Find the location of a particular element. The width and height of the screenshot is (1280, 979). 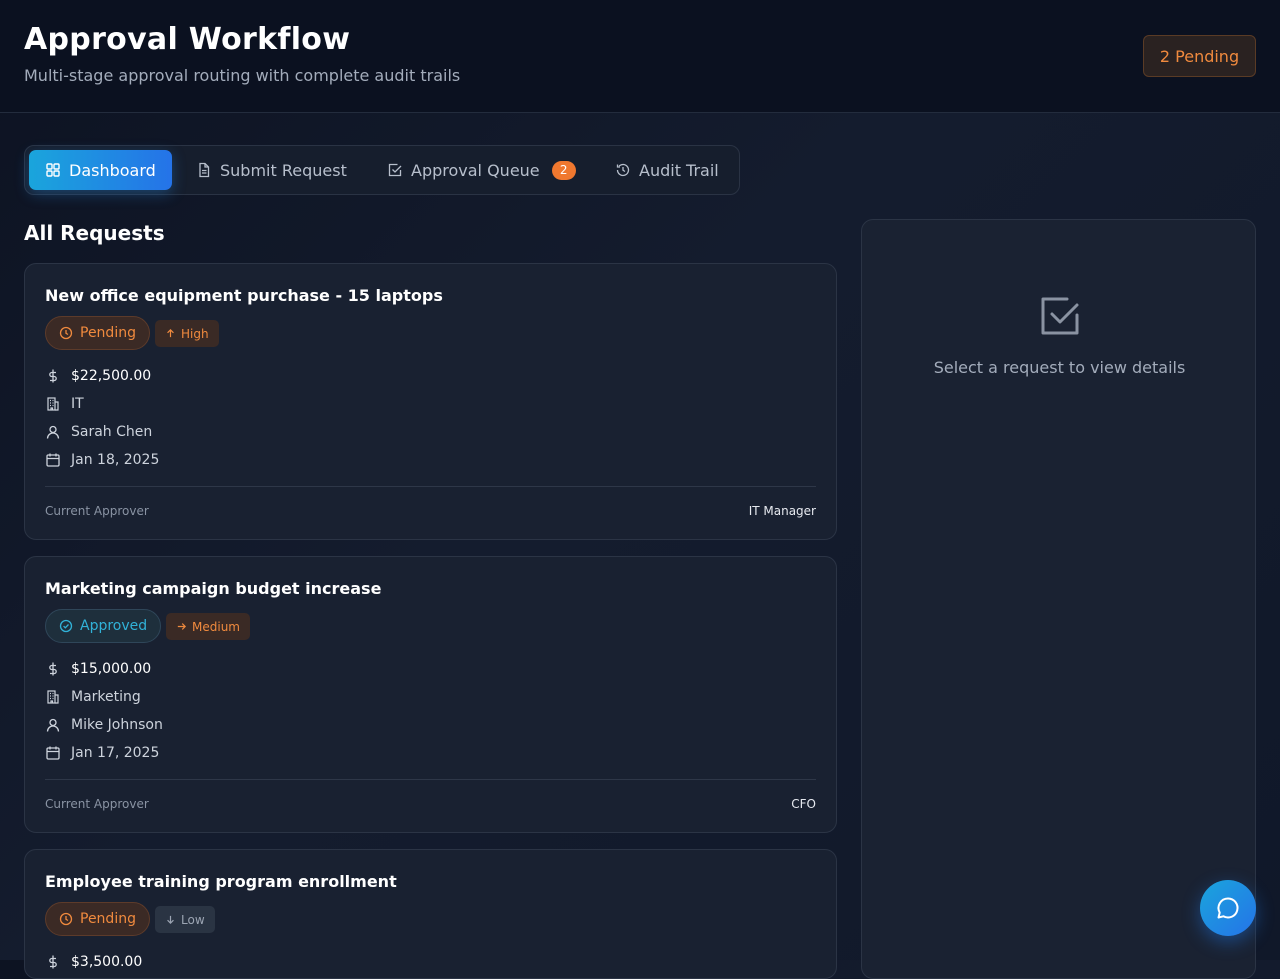

amount-row: $22,500.00 is located at coordinates (98, 376).